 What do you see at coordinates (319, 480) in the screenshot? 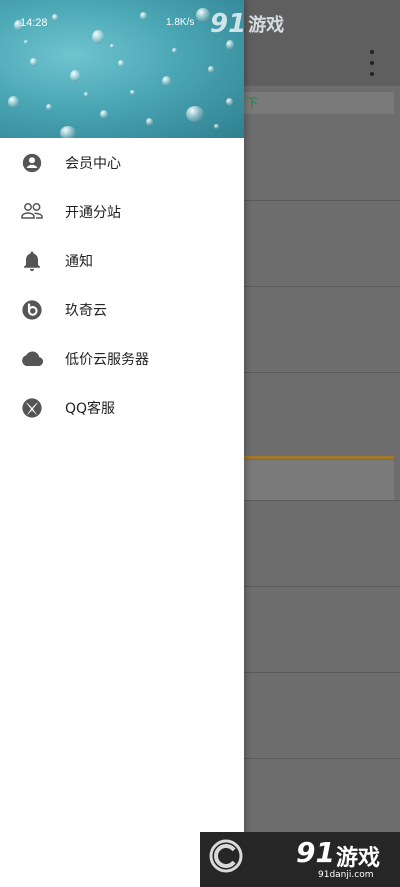
I see `background-section-band` at bounding box center [319, 480].